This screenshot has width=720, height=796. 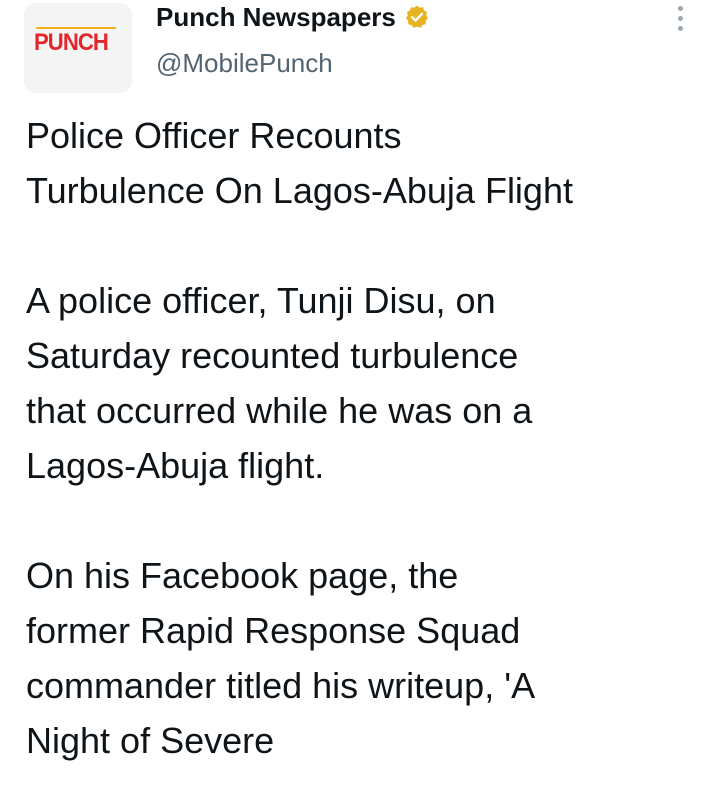 What do you see at coordinates (150, 740) in the screenshot?
I see `tweet-line: Night of Severe` at bounding box center [150, 740].